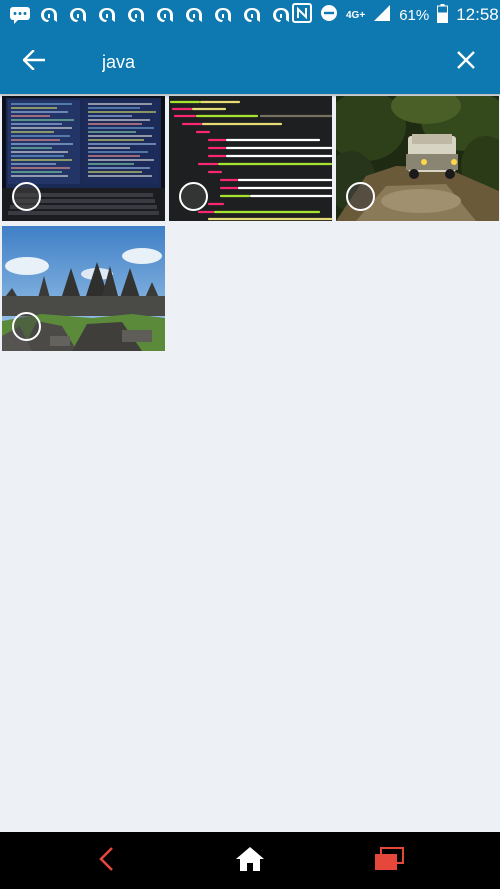  Describe the element at coordinates (256, 62) in the screenshot. I see `search-input` at that location.